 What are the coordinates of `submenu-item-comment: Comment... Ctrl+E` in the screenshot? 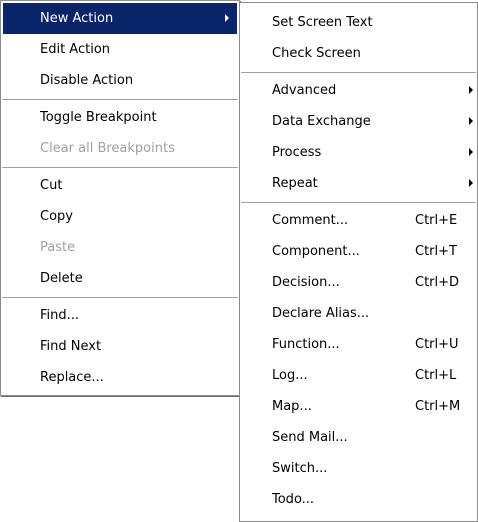 It's located at (358, 220).